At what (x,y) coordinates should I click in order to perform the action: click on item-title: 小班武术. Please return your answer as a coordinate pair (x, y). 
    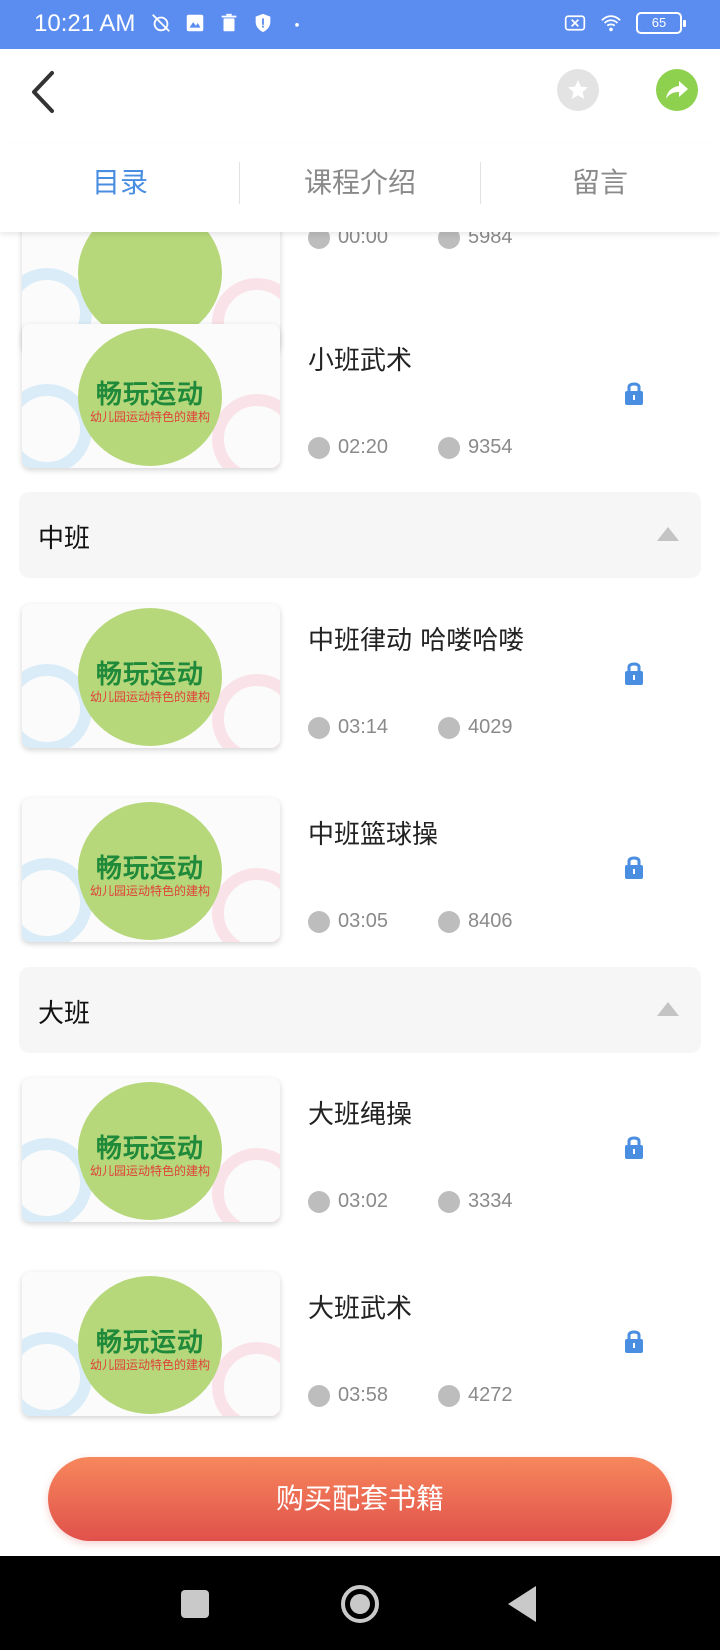
    Looking at the image, I should click on (360, 361).